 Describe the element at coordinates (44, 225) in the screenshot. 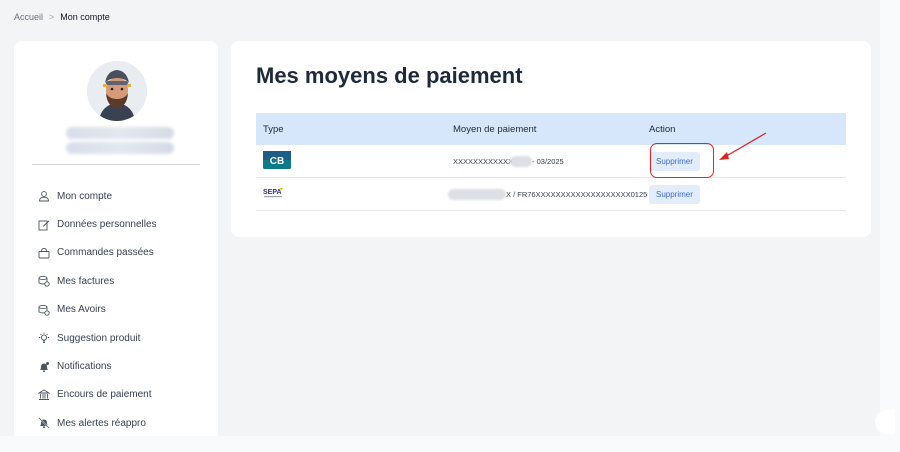

I see `edit-icon` at that location.